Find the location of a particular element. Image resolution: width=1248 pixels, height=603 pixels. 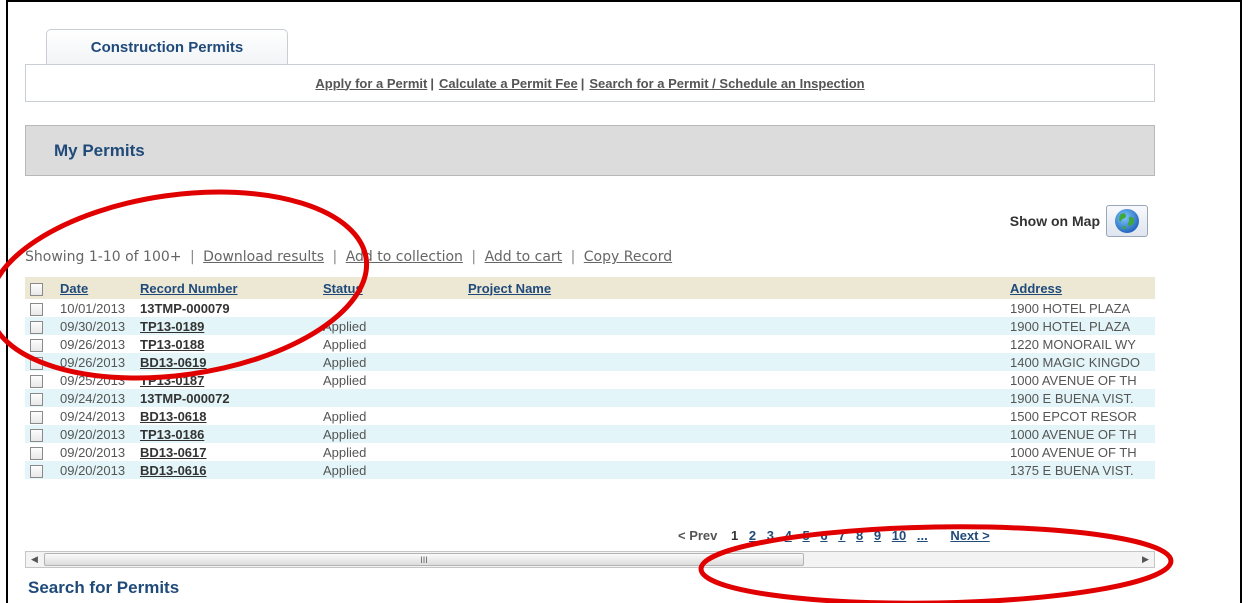

show-on-map-label: Show on Map is located at coordinates (1054, 221).